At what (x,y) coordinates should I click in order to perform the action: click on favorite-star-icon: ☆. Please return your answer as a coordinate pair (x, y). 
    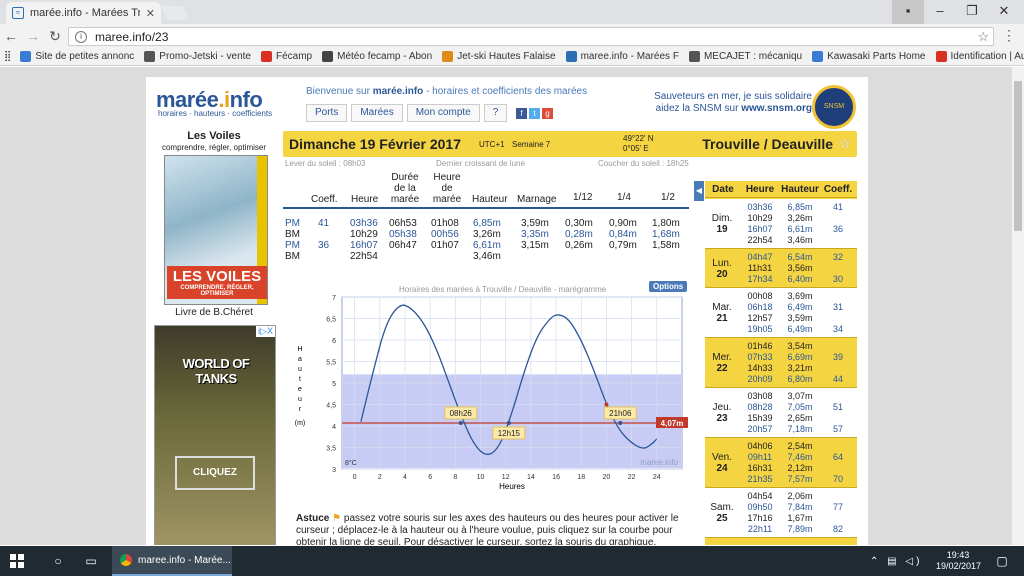
    Looking at the image, I should click on (844, 143).